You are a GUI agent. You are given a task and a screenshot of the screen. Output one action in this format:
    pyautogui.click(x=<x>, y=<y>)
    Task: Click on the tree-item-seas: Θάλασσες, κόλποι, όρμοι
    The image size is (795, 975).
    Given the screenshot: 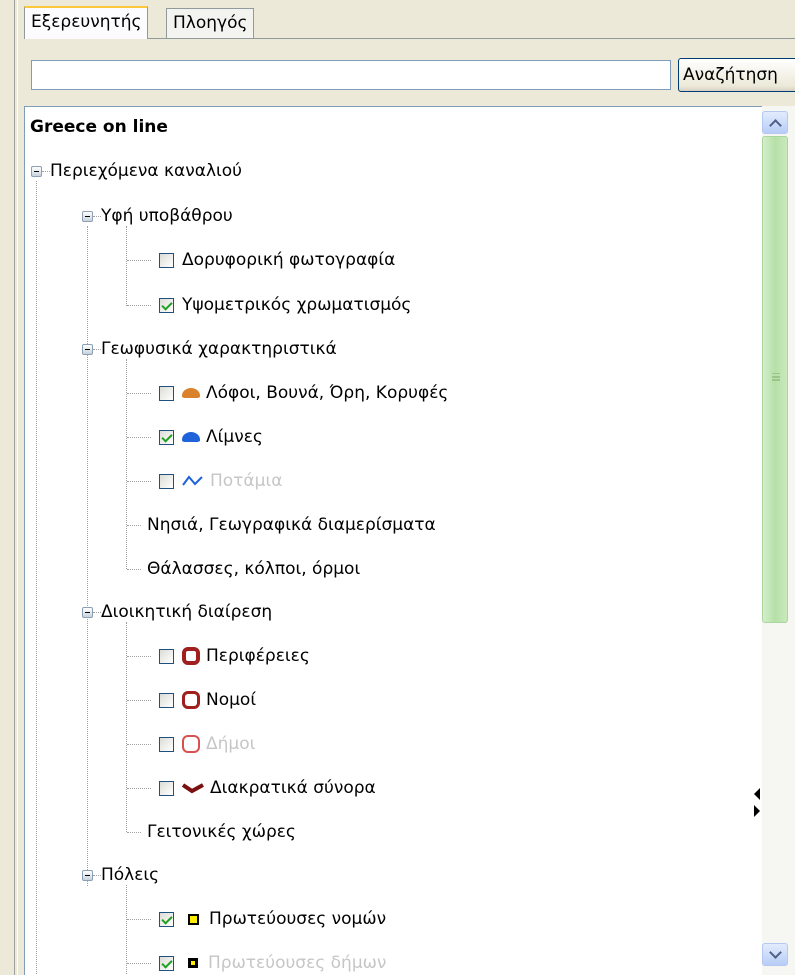 What is the action you would take?
    pyautogui.click(x=253, y=569)
    